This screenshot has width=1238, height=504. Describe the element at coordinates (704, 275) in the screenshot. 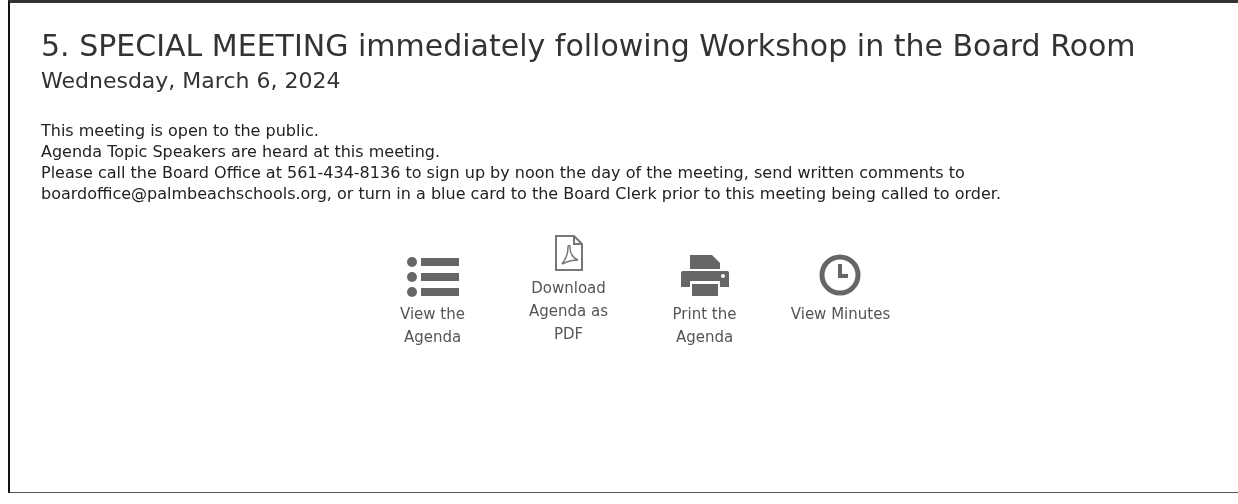

I see `printer-icon` at that location.